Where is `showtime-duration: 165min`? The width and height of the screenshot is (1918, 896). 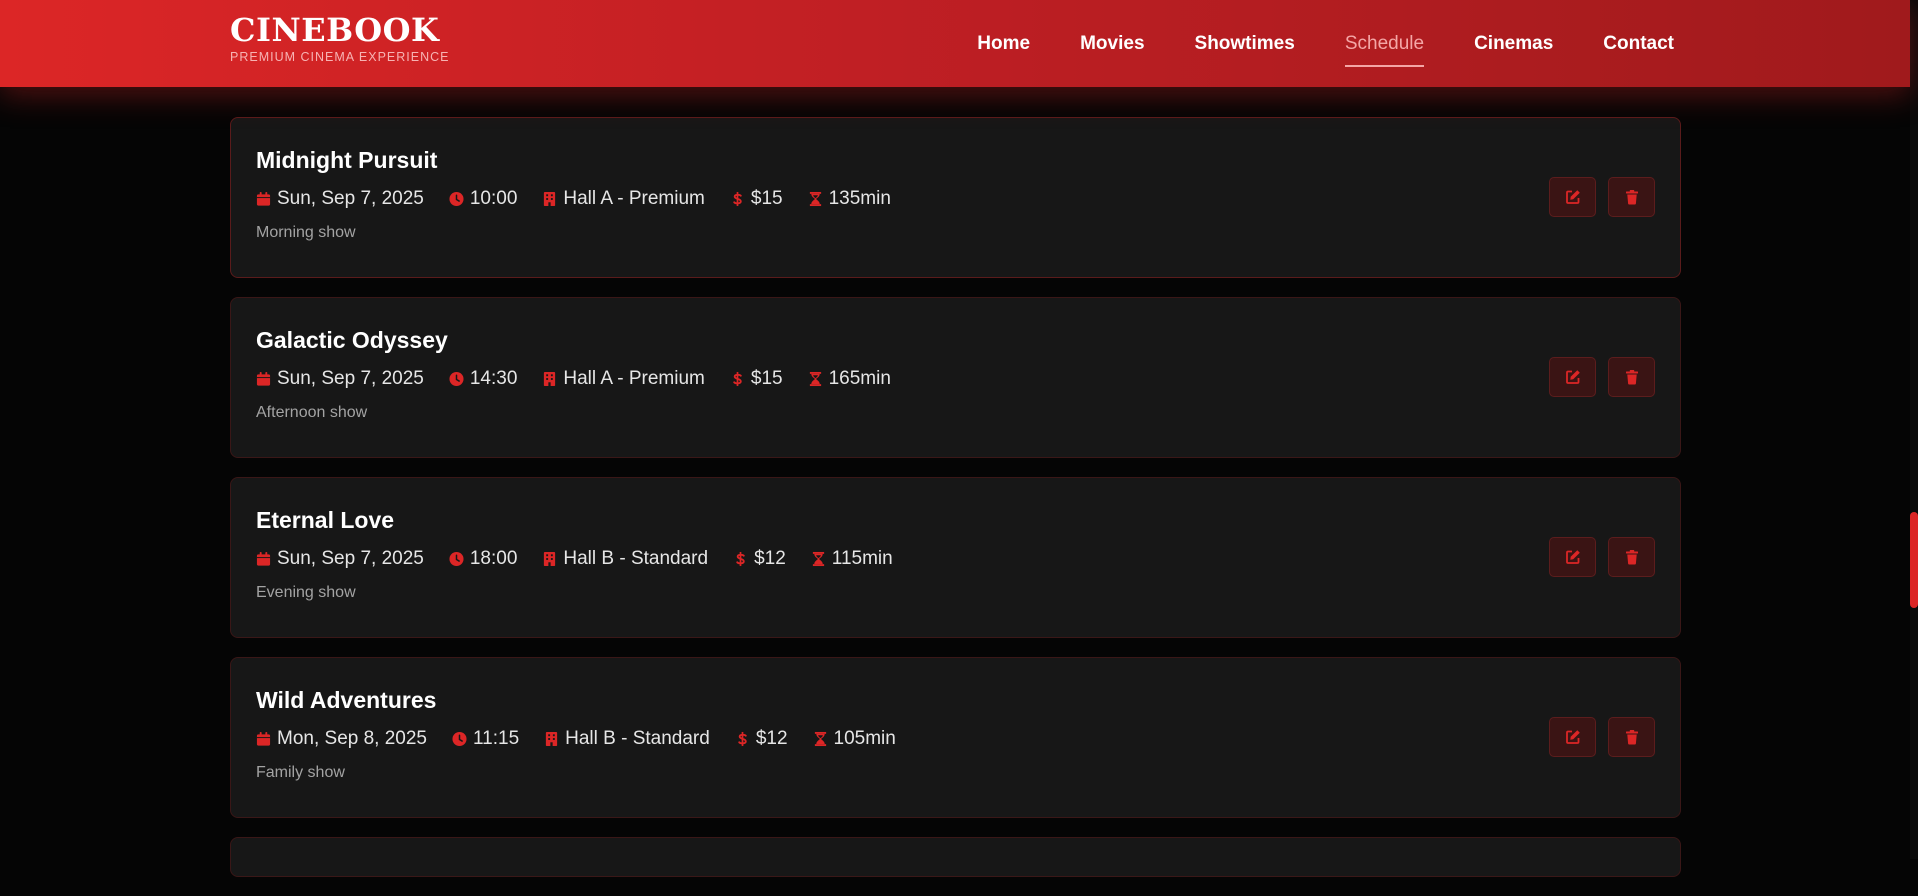 showtime-duration: 165min is located at coordinates (849, 379).